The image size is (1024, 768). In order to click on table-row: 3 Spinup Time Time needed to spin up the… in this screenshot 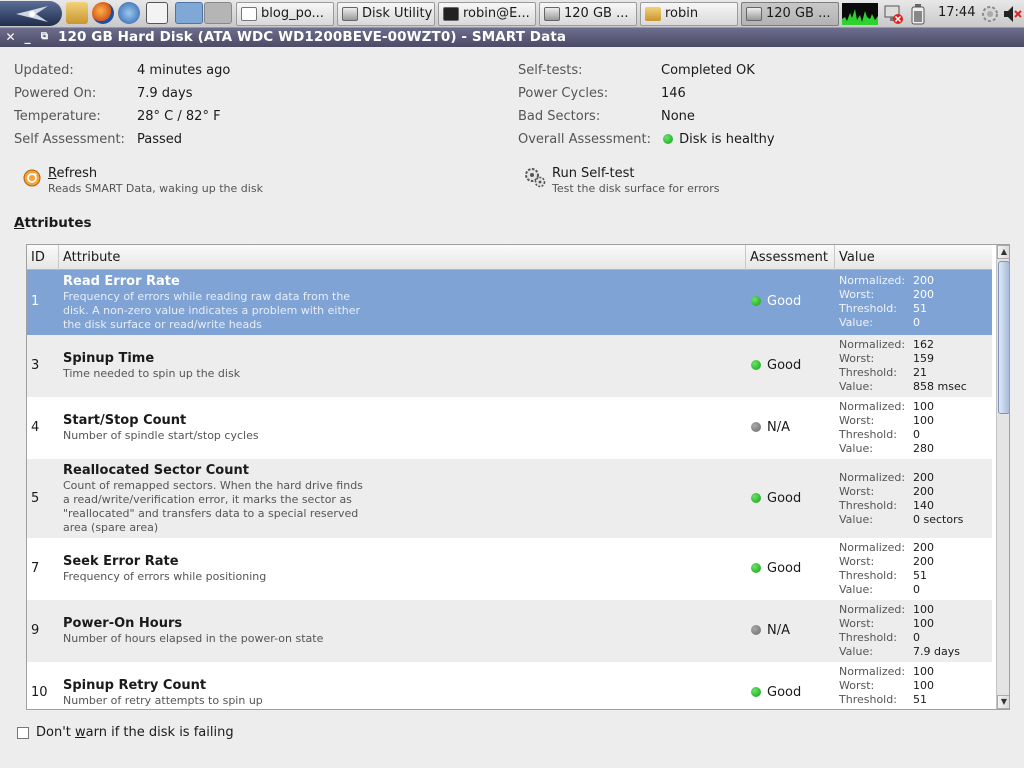, I will do `click(509, 366)`.